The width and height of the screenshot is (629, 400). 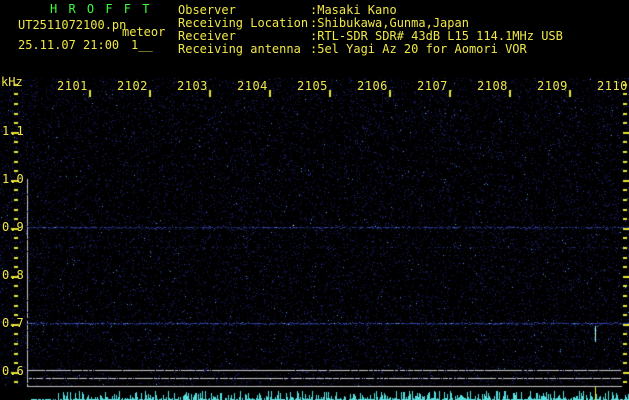 What do you see at coordinates (13, 179) in the screenshot?
I see `freq-label-1.0: 1.0` at bounding box center [13, 179].